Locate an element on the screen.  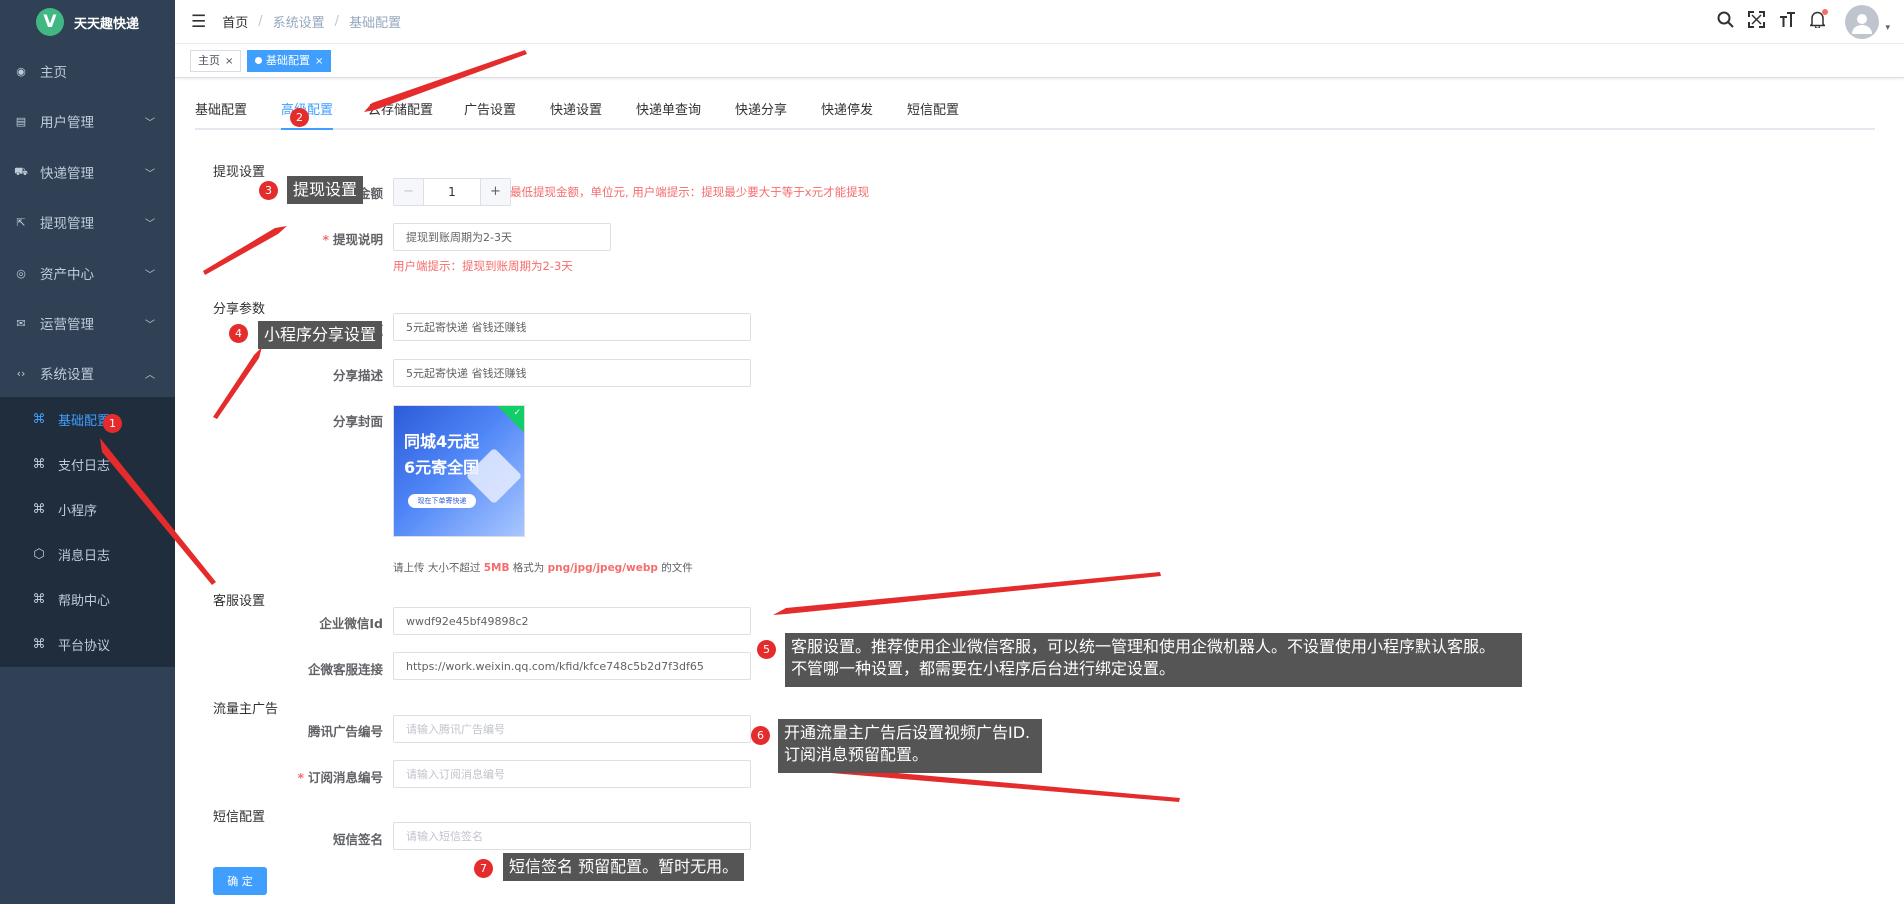
min-withdraw-stepper: − 1 + is located at coordinates (452, 192).